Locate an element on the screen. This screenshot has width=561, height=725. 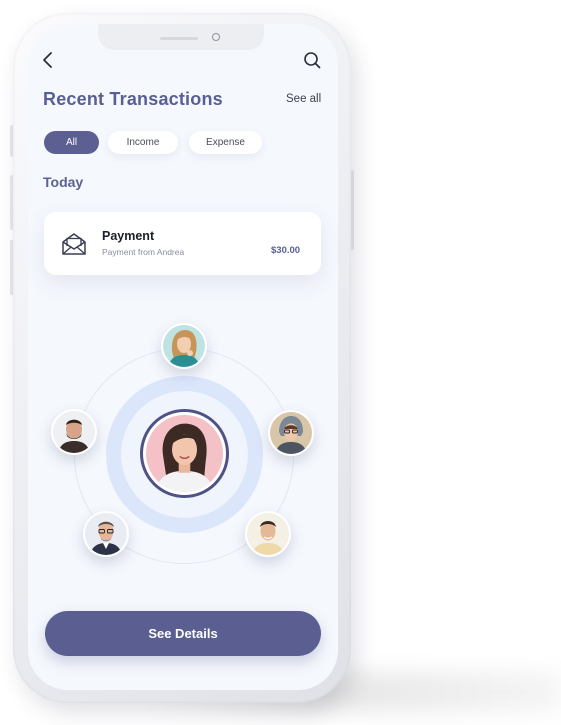
filter-chip-all: All is located at coordinates (71, 142).